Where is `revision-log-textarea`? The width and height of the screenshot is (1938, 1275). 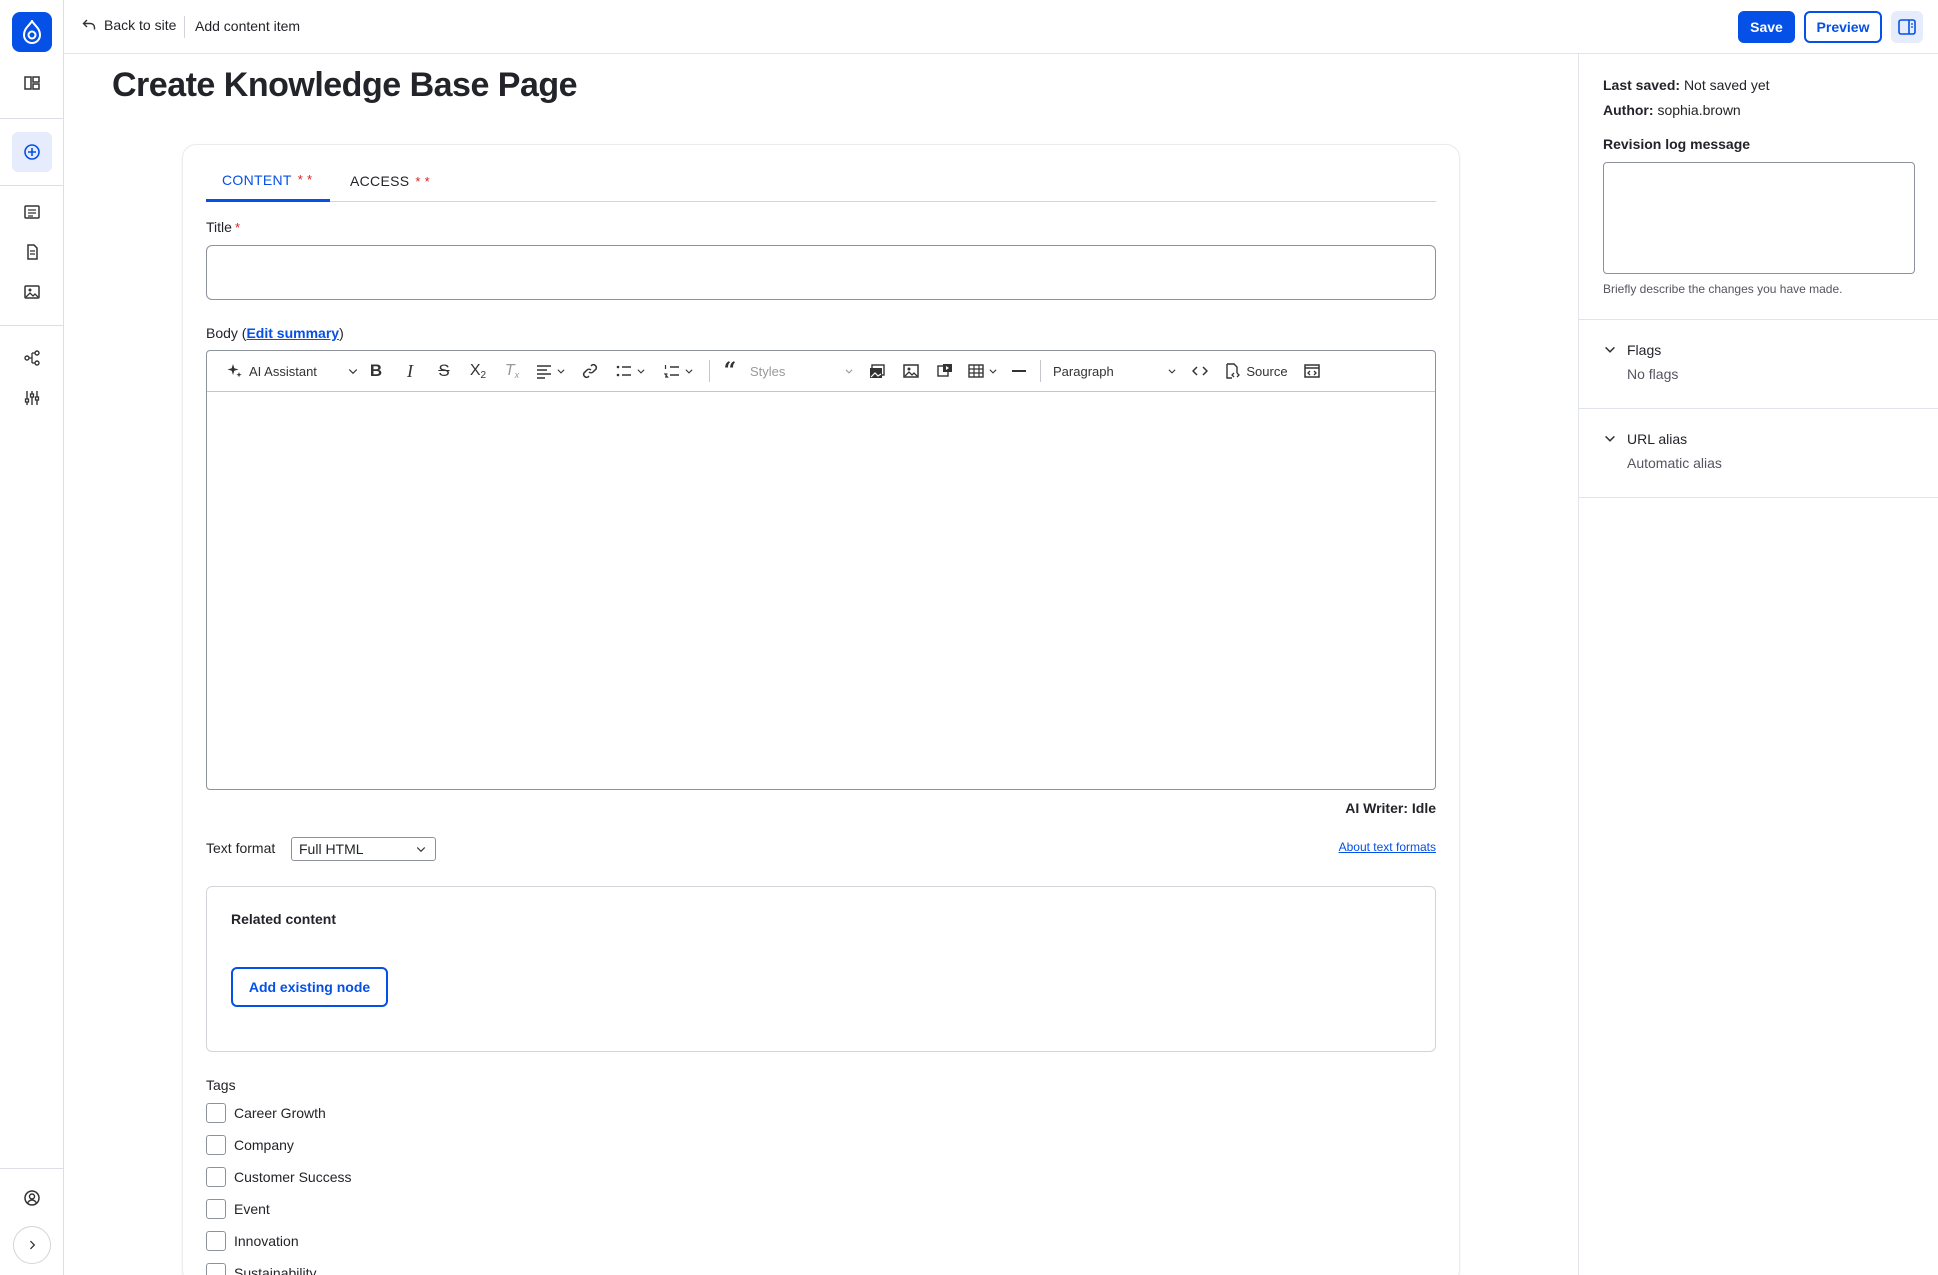 revision-log-textarea is located at coordinates (1759, 218).